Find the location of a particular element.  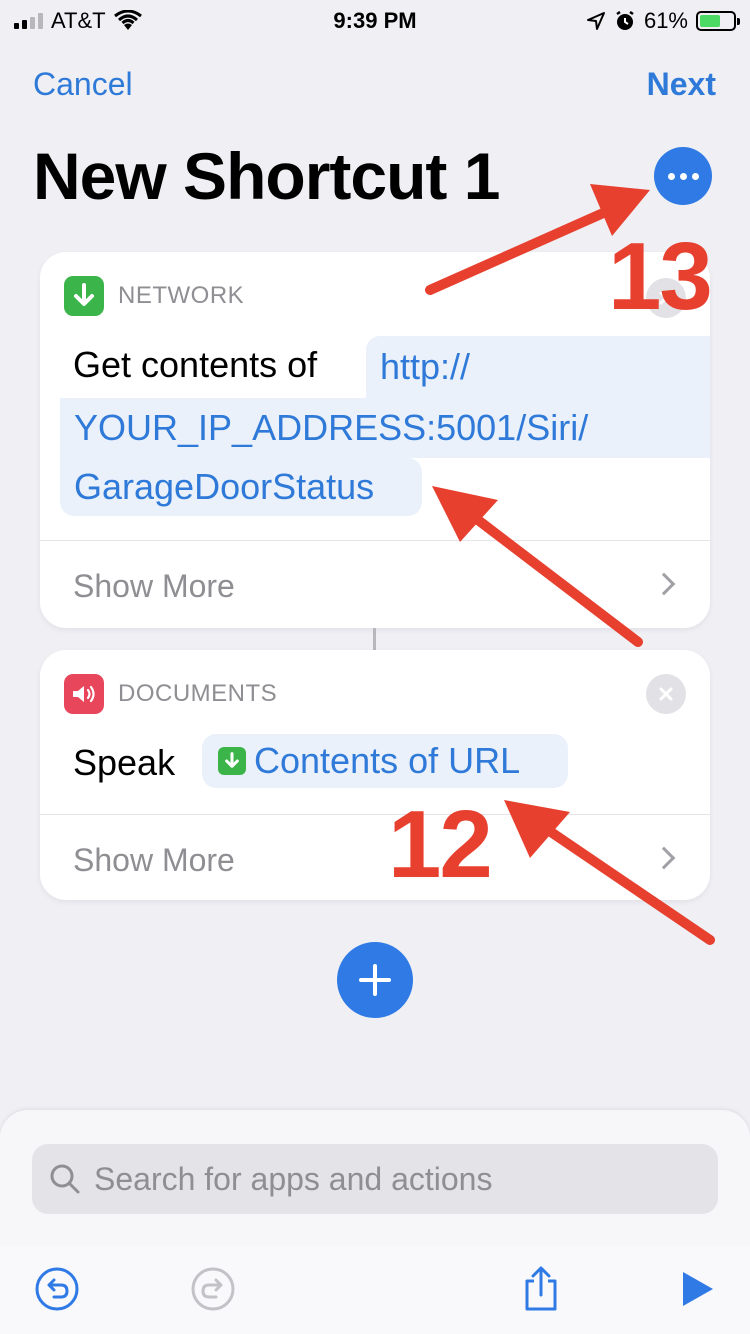

more-options-button is located at coordinates (683, 176).